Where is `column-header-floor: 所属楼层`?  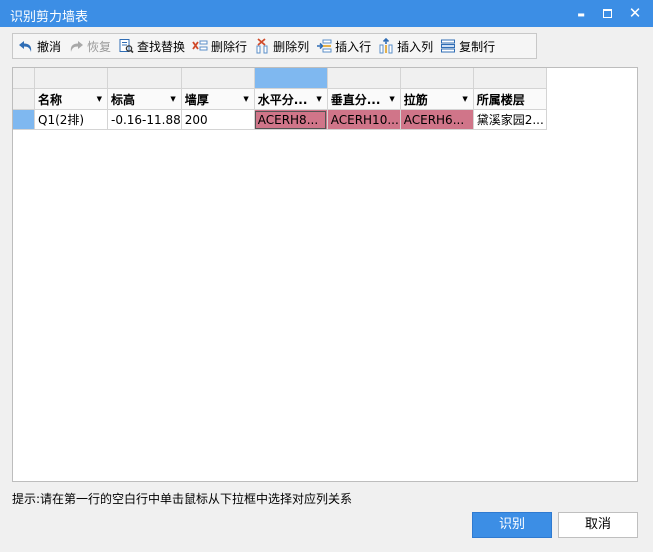
column-header-floor: 所属楼层 is located at coordinates (509, 99).